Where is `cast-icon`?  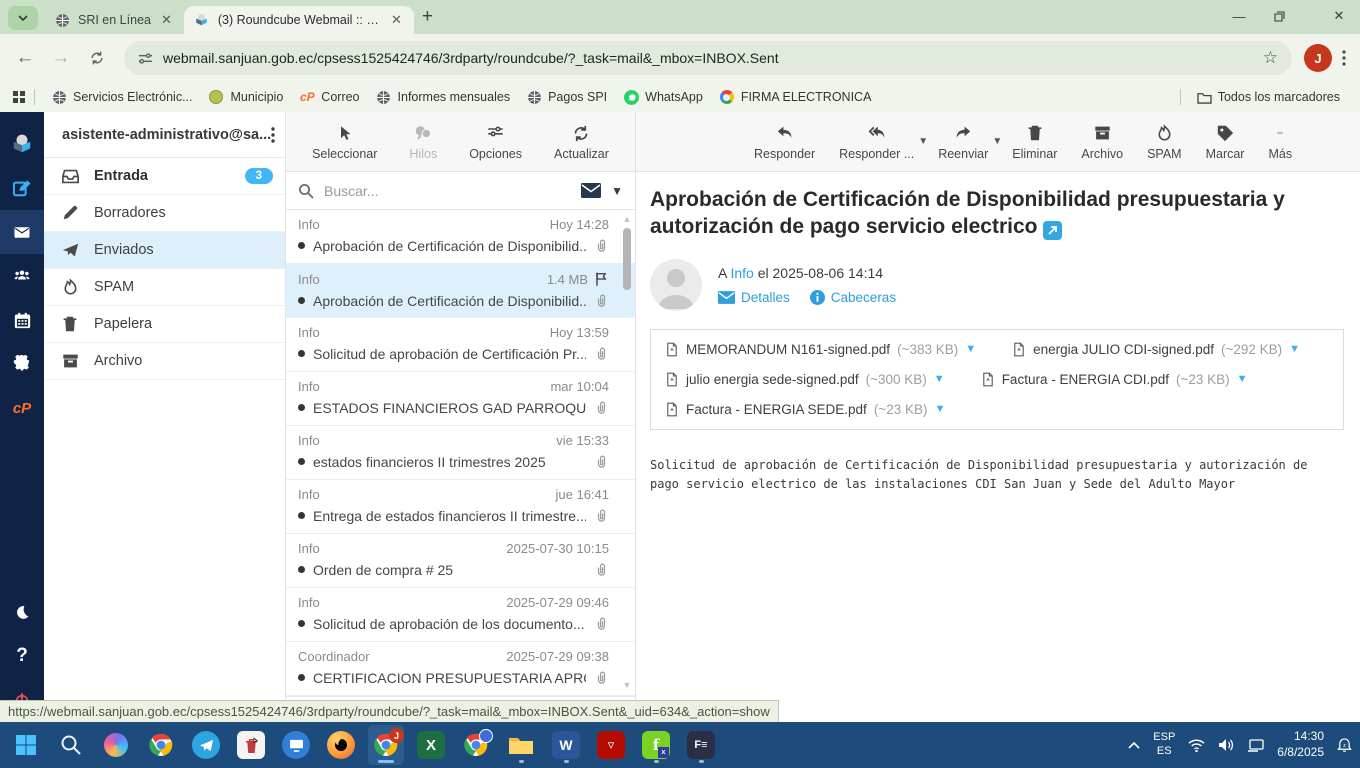
cast-icon is located at coordinates (1255, 745).